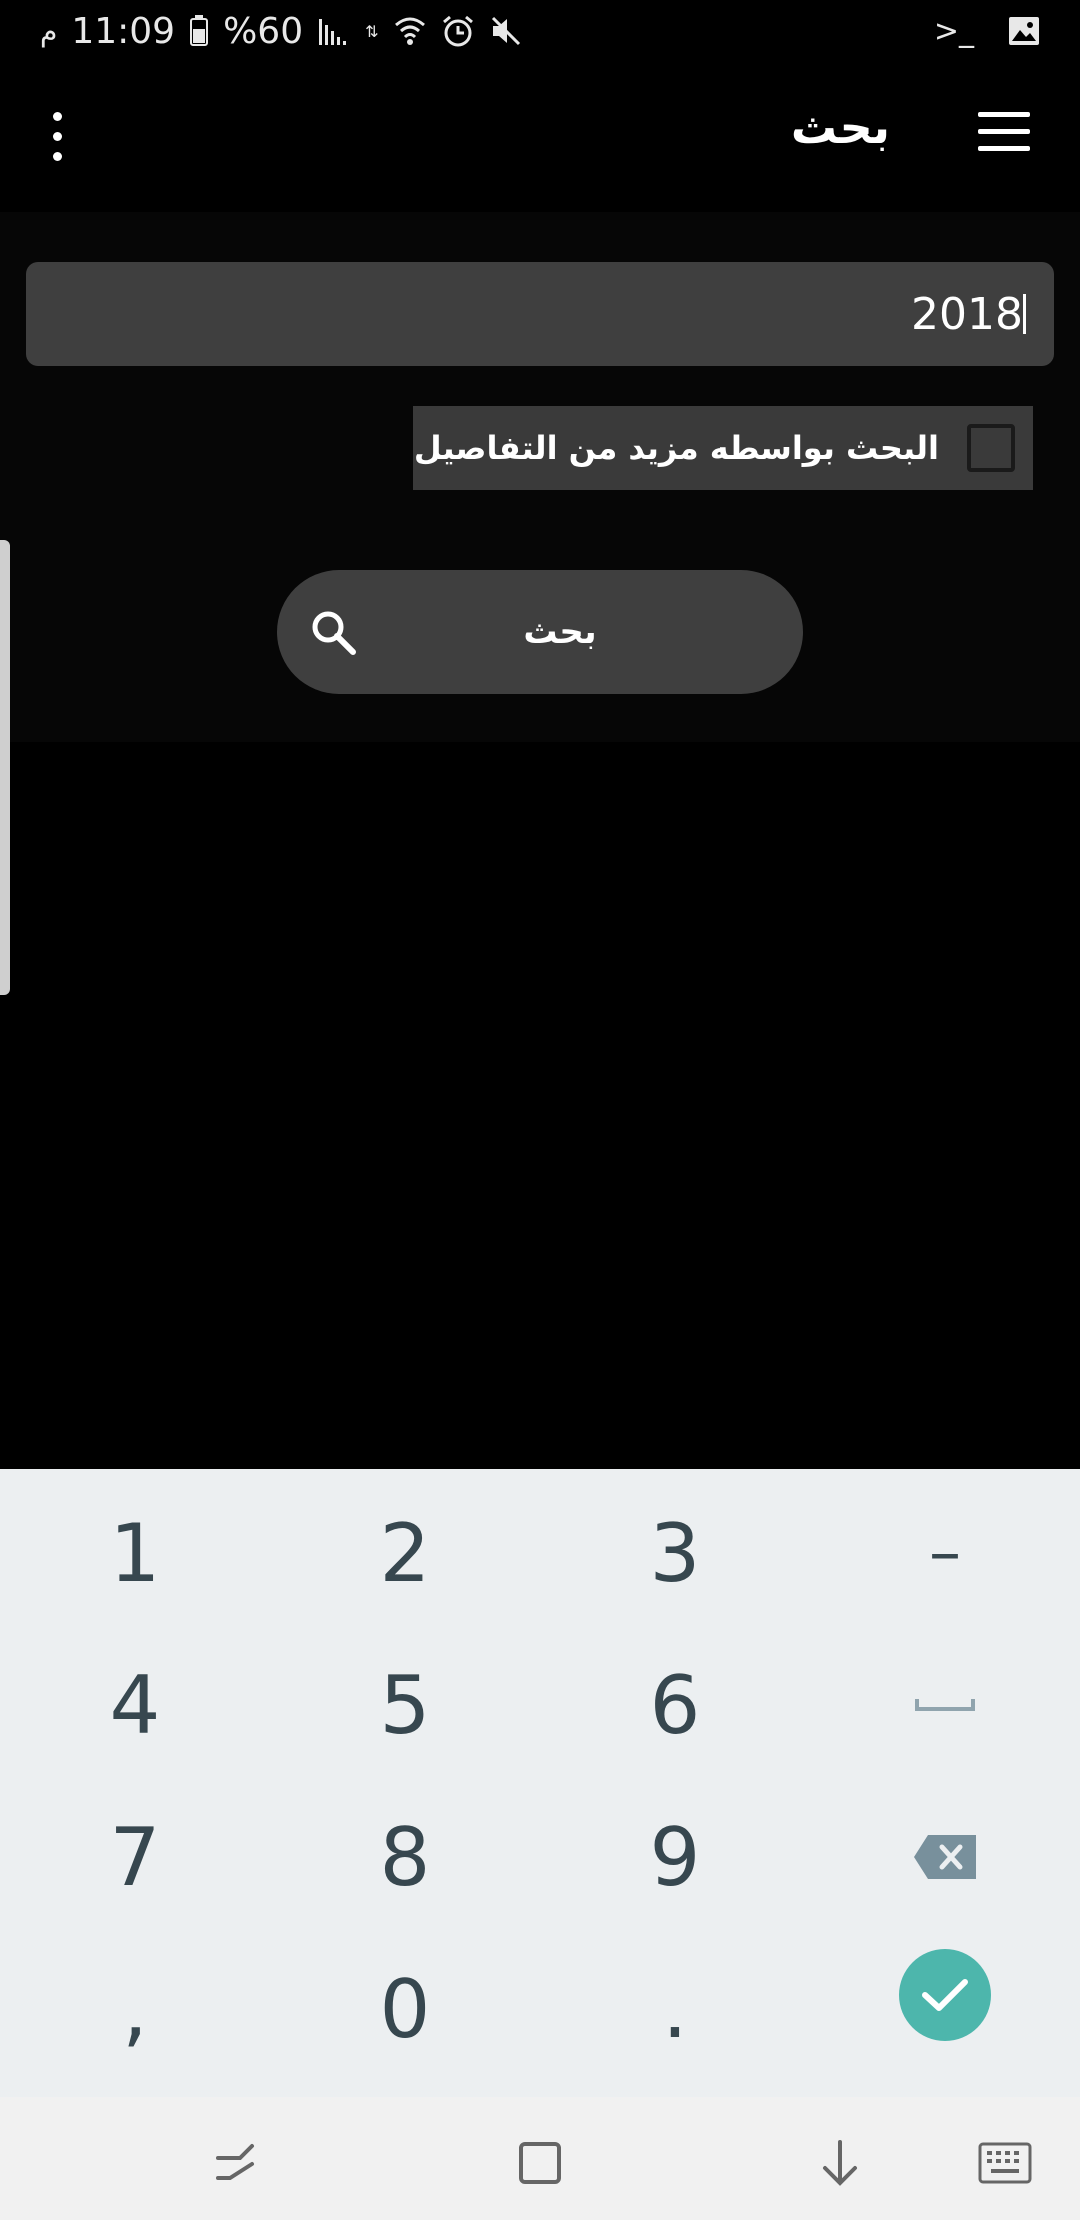 The image size is (1080, 2220). I want to click on key-9: 9, so click(675, 1857).